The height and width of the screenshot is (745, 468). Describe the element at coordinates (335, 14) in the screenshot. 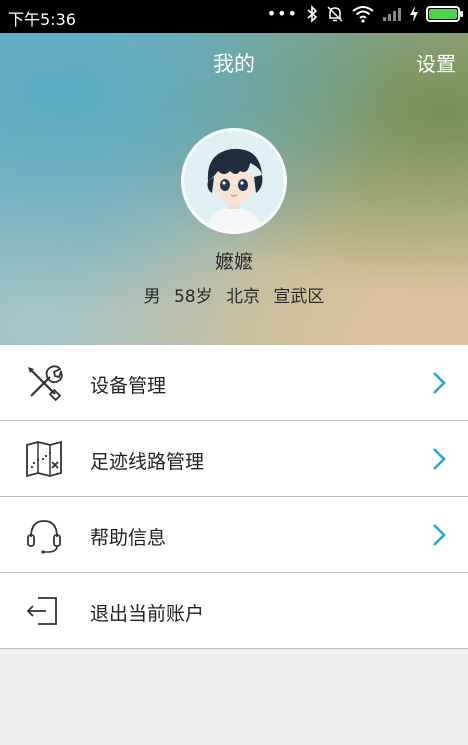

I see `mute-bell-icon` at that location.